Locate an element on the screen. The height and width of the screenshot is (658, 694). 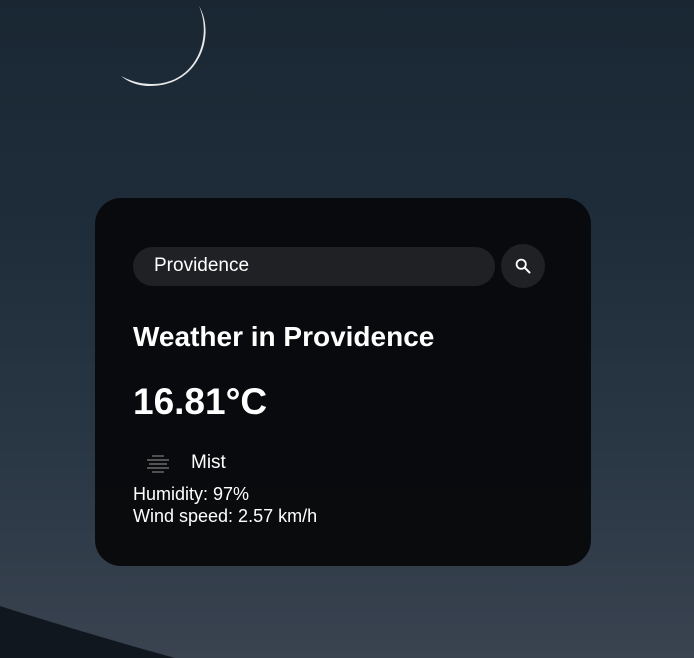
search-icon is located at coordinates (523, 266).